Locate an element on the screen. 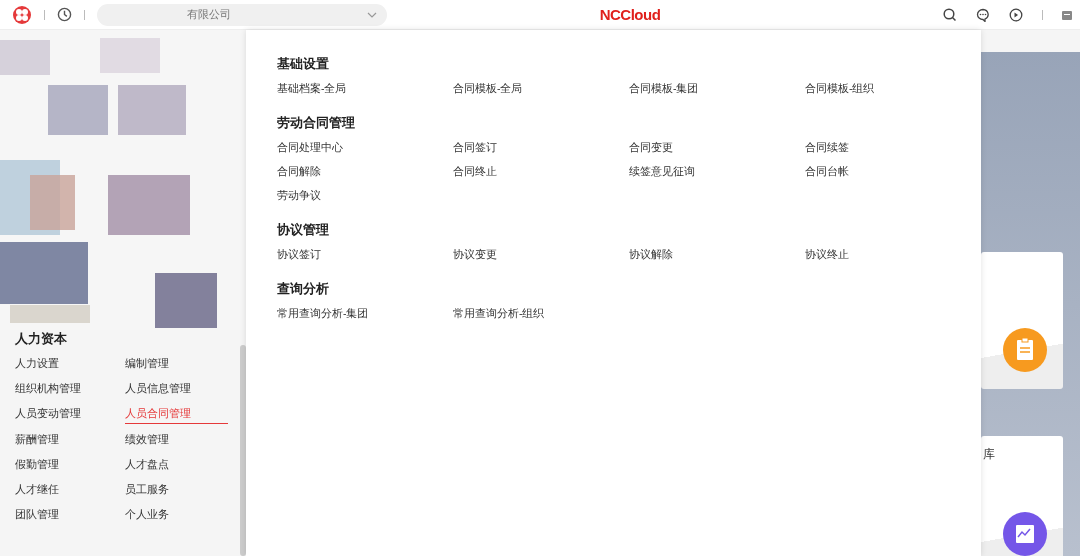  menu-link: 续签意见征询 is located at coordinates (717, 171).